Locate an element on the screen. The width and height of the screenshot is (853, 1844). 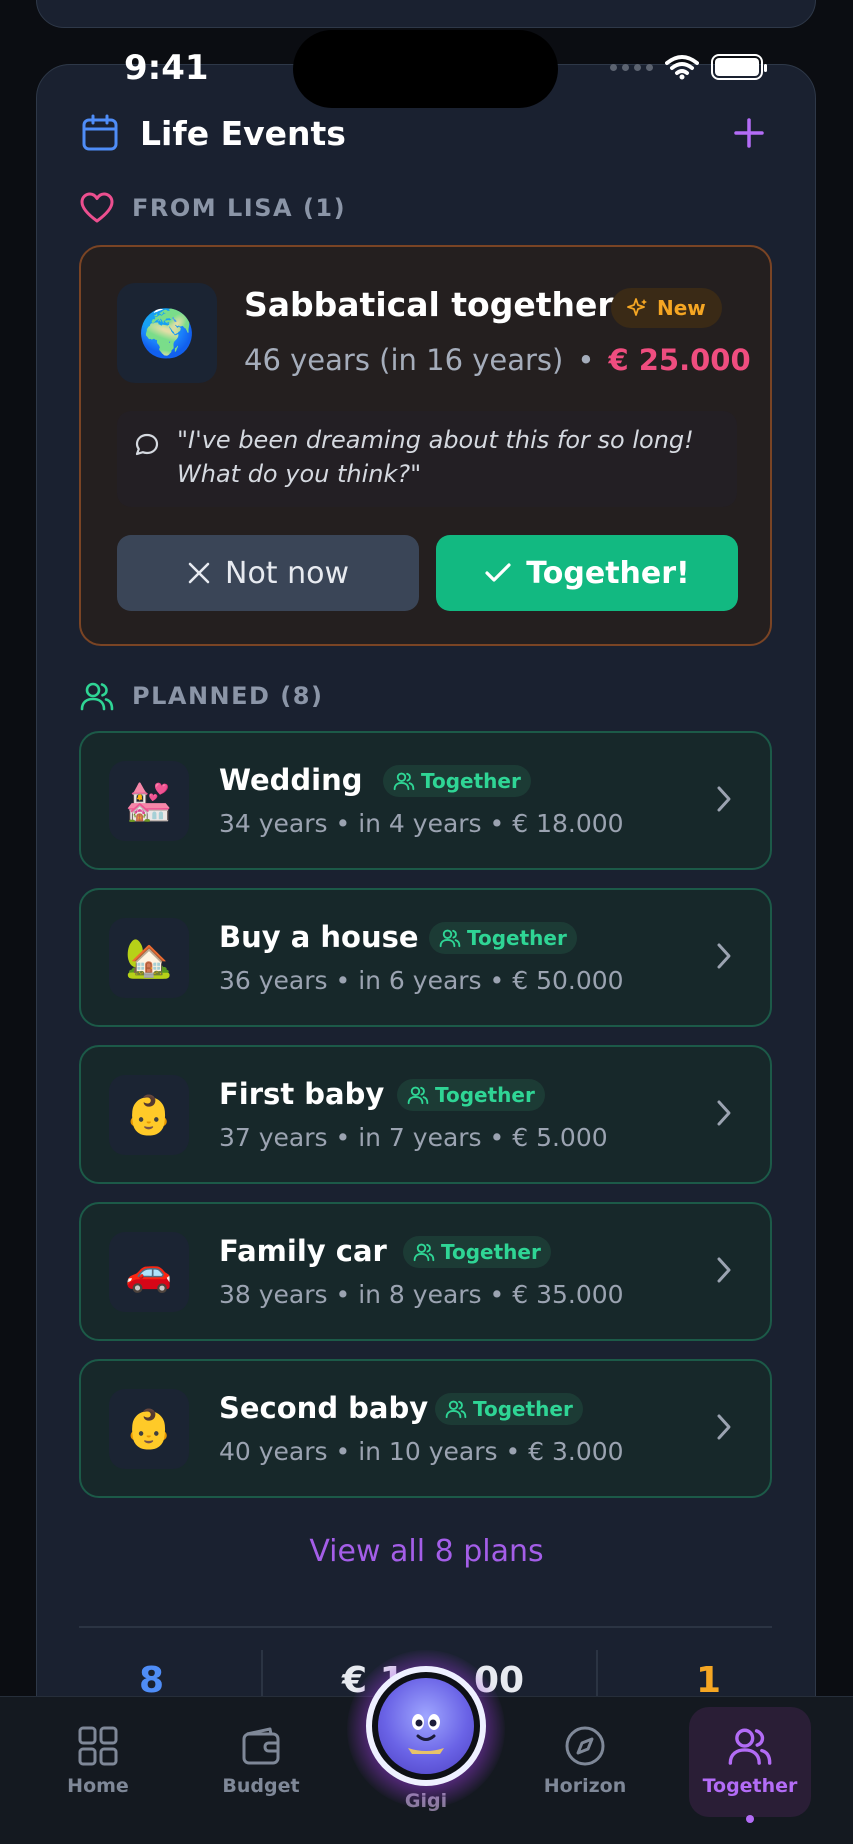
message-line-2: What do you think?" is located at coordinates (299, 474).